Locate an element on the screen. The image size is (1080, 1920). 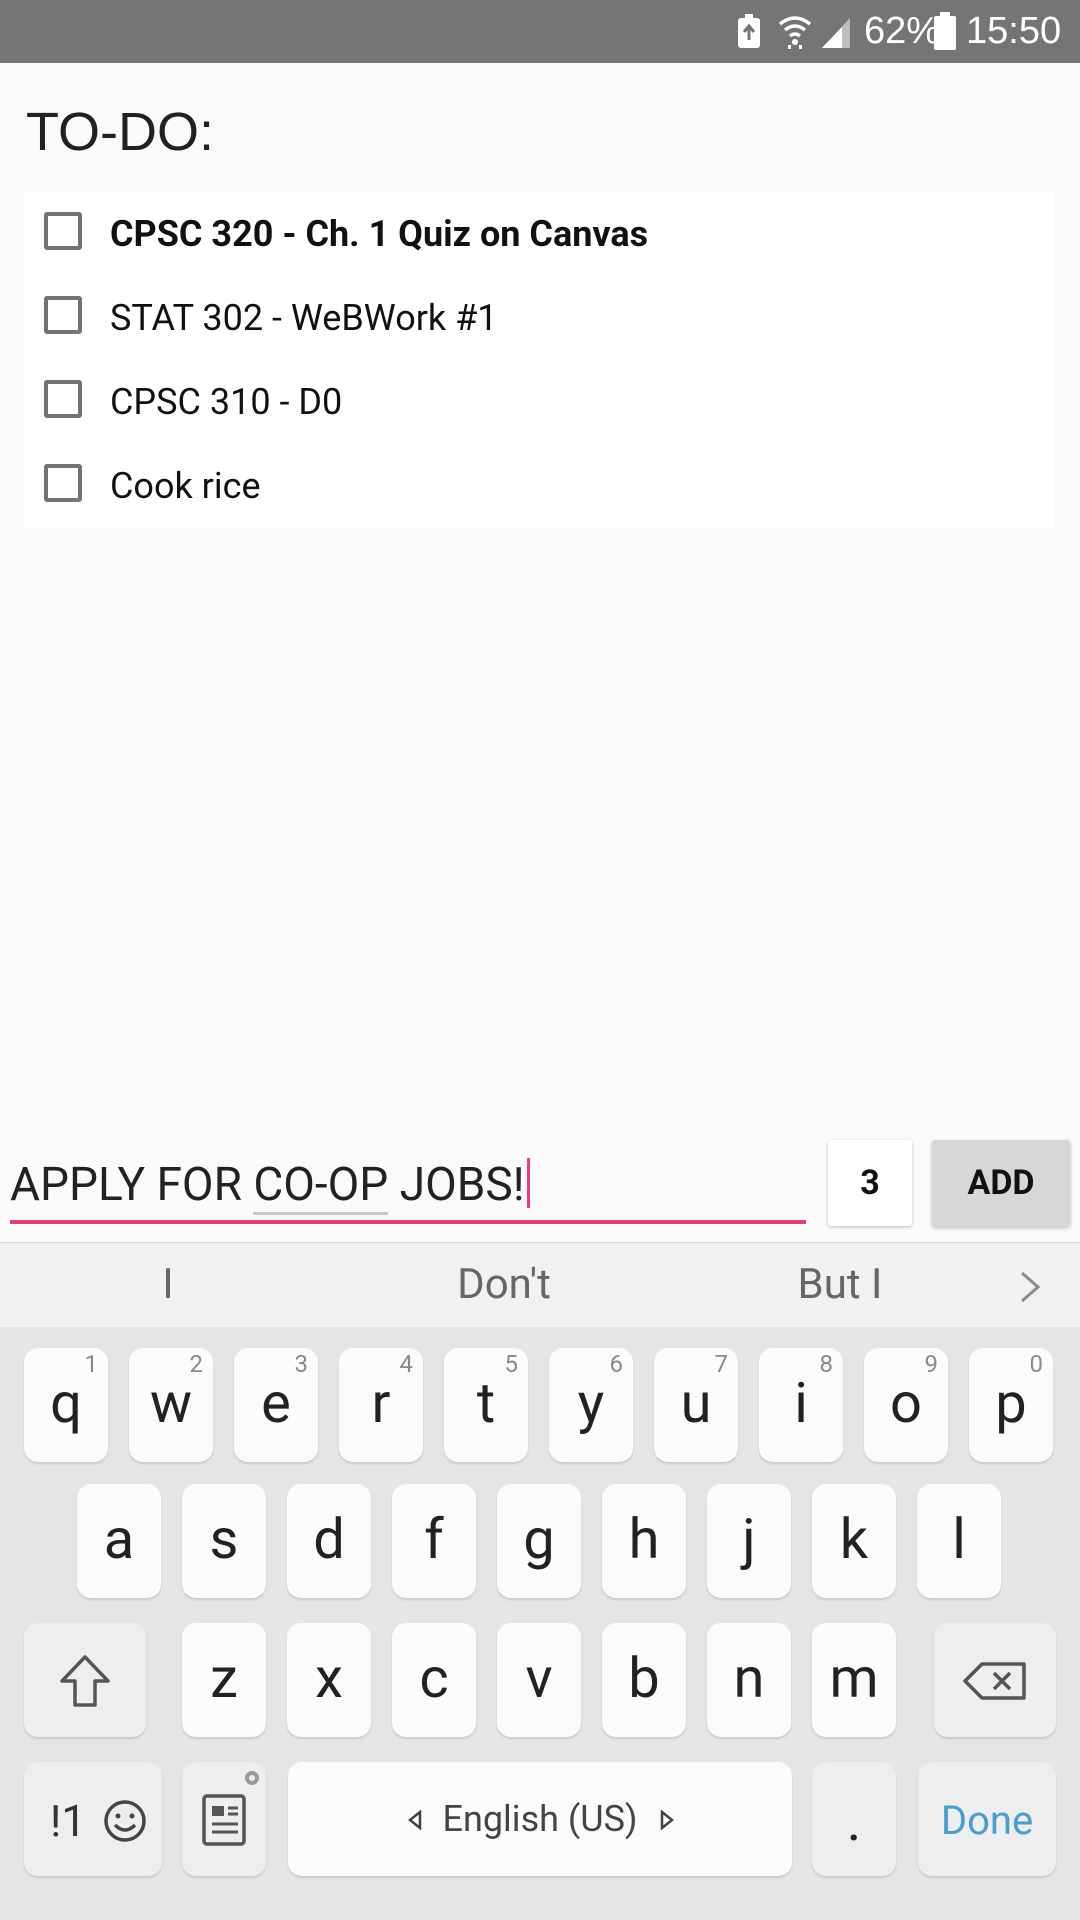
clipboard-key is located at coordinates (224, 1819).